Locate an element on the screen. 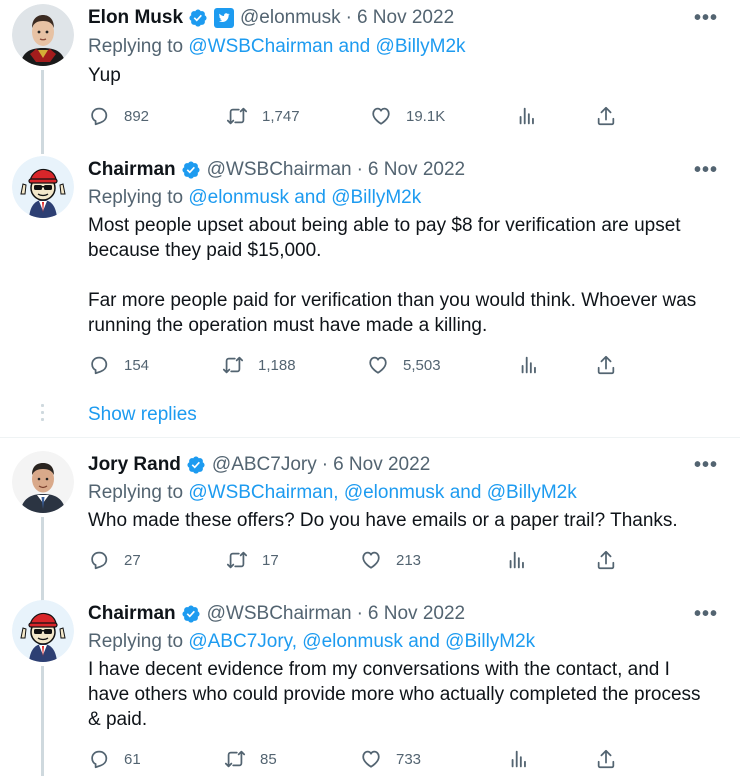  action-bar: 892 1,747 19.1K is located at coordinates (368, 117).